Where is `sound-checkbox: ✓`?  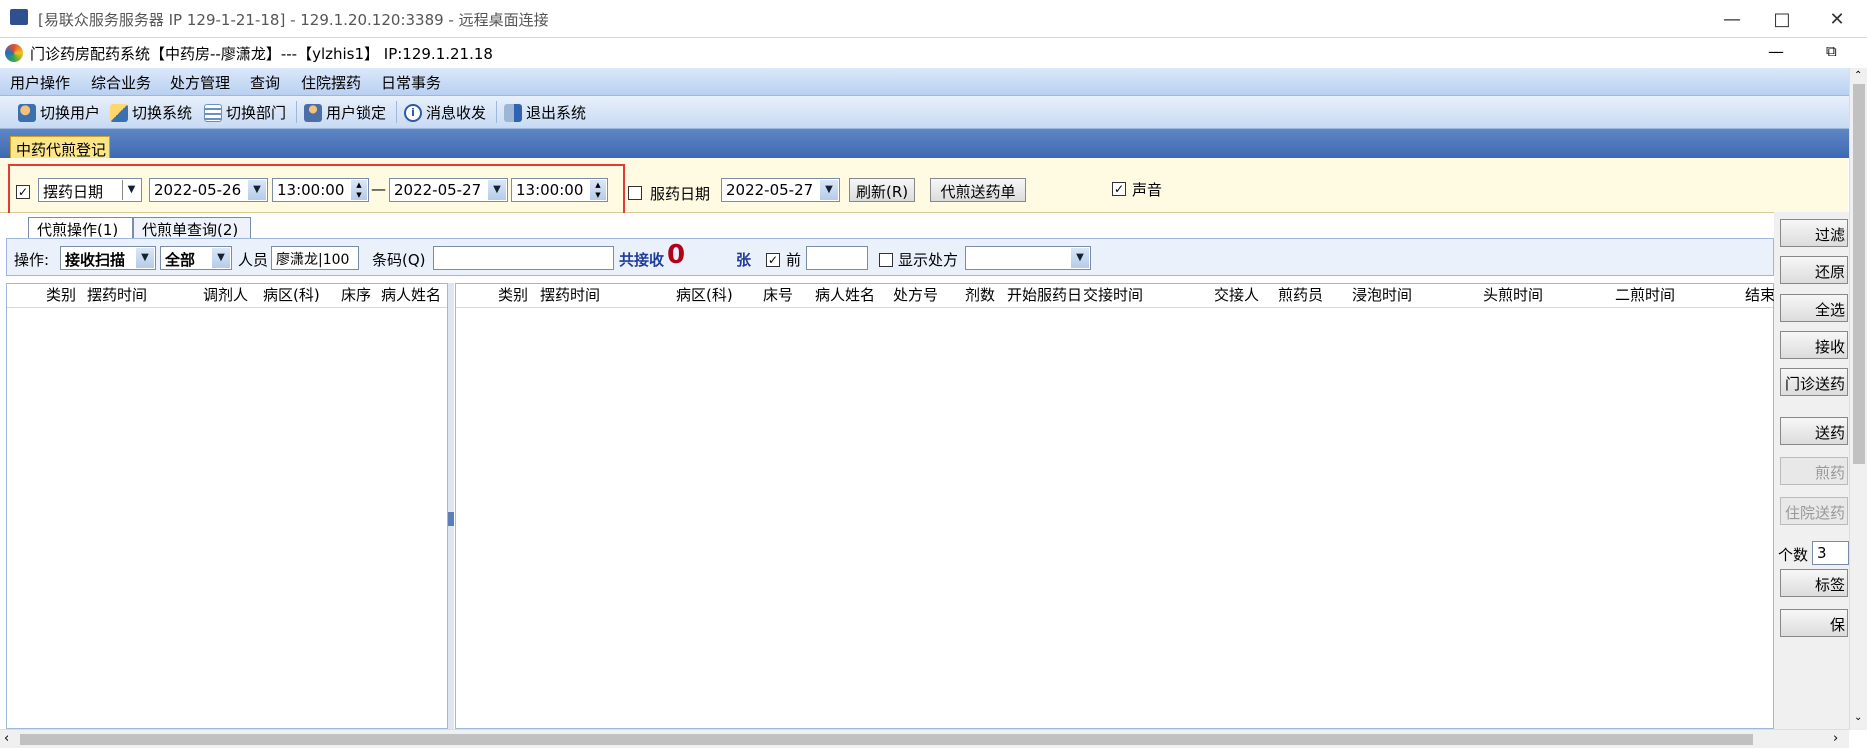
sound-checkbox: ✓ is located at coordinates (1119, 189).